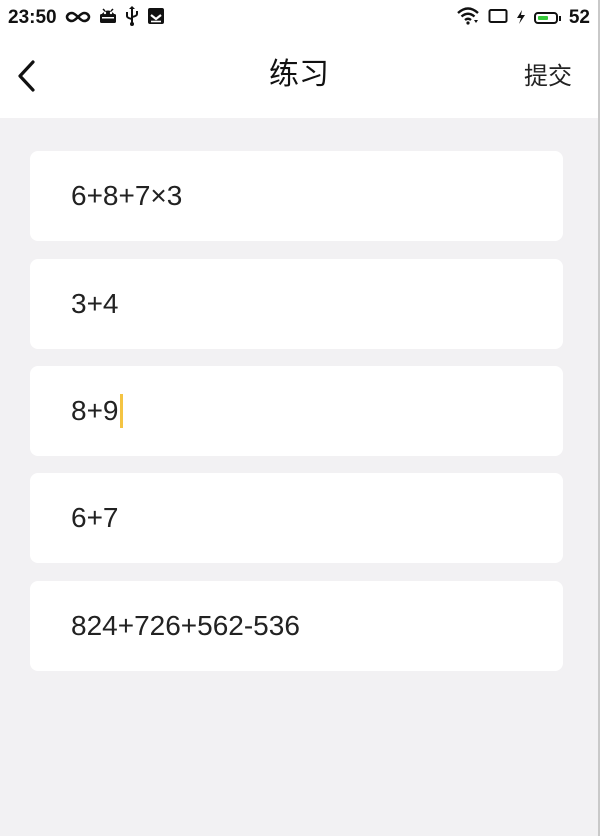 Image resolution: width=606 pixels, height=836 pixels. I want to click on status-time: 23:50, so click(32, 17).